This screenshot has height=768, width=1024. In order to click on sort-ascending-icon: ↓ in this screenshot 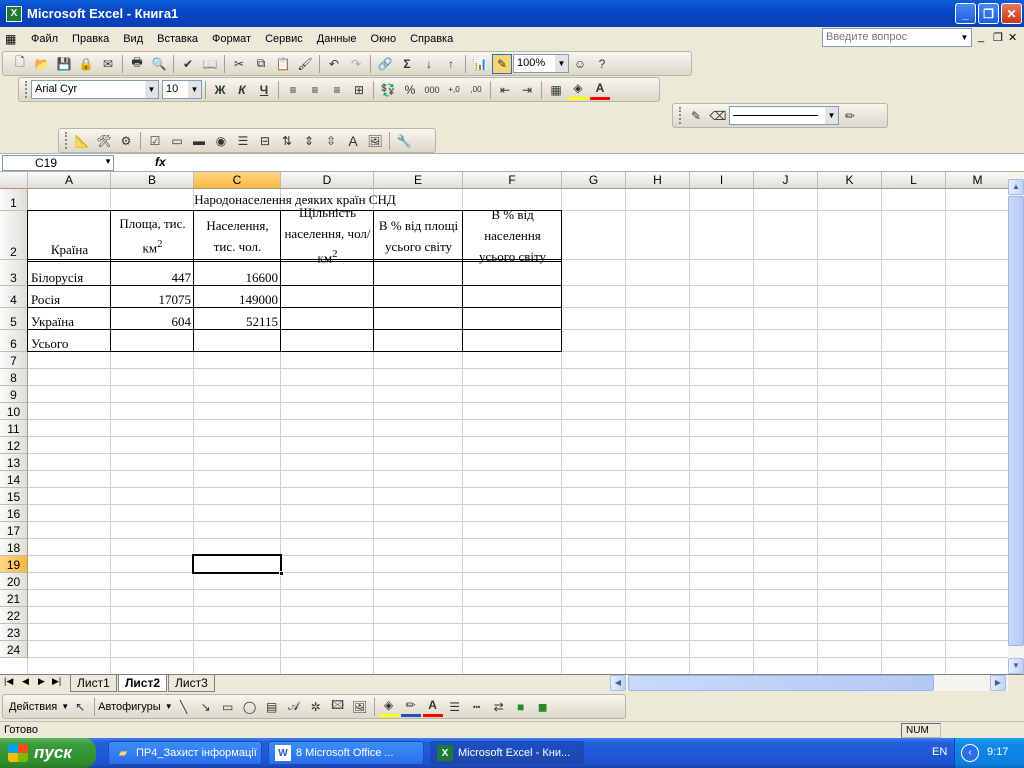, I will do `click(429, 64)`.